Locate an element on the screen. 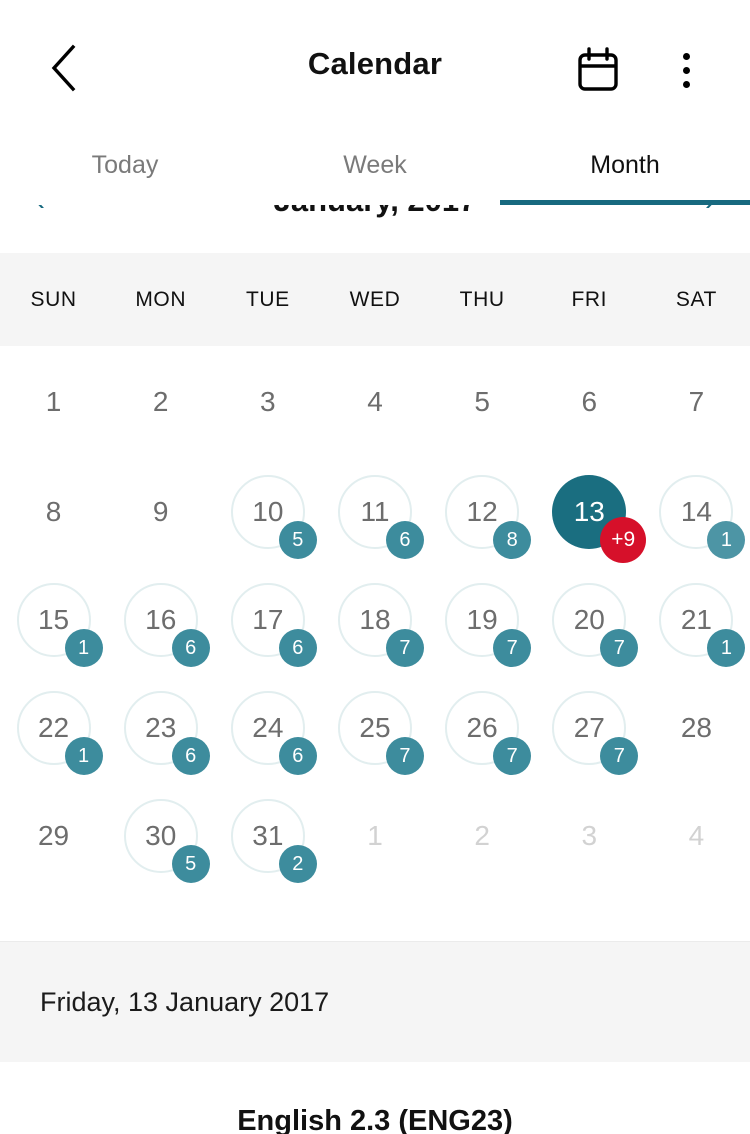 This screenshot has height=1134, width=750. day-cell: 5 is located at coordinates (482, 402).